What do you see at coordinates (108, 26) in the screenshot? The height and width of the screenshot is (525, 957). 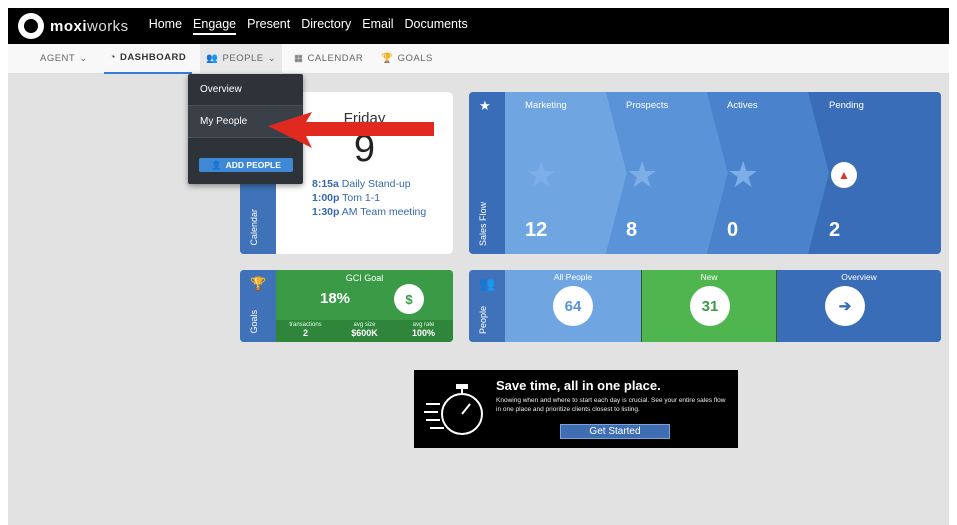 I see `logo-light: works` at bounding box center [108, 26].